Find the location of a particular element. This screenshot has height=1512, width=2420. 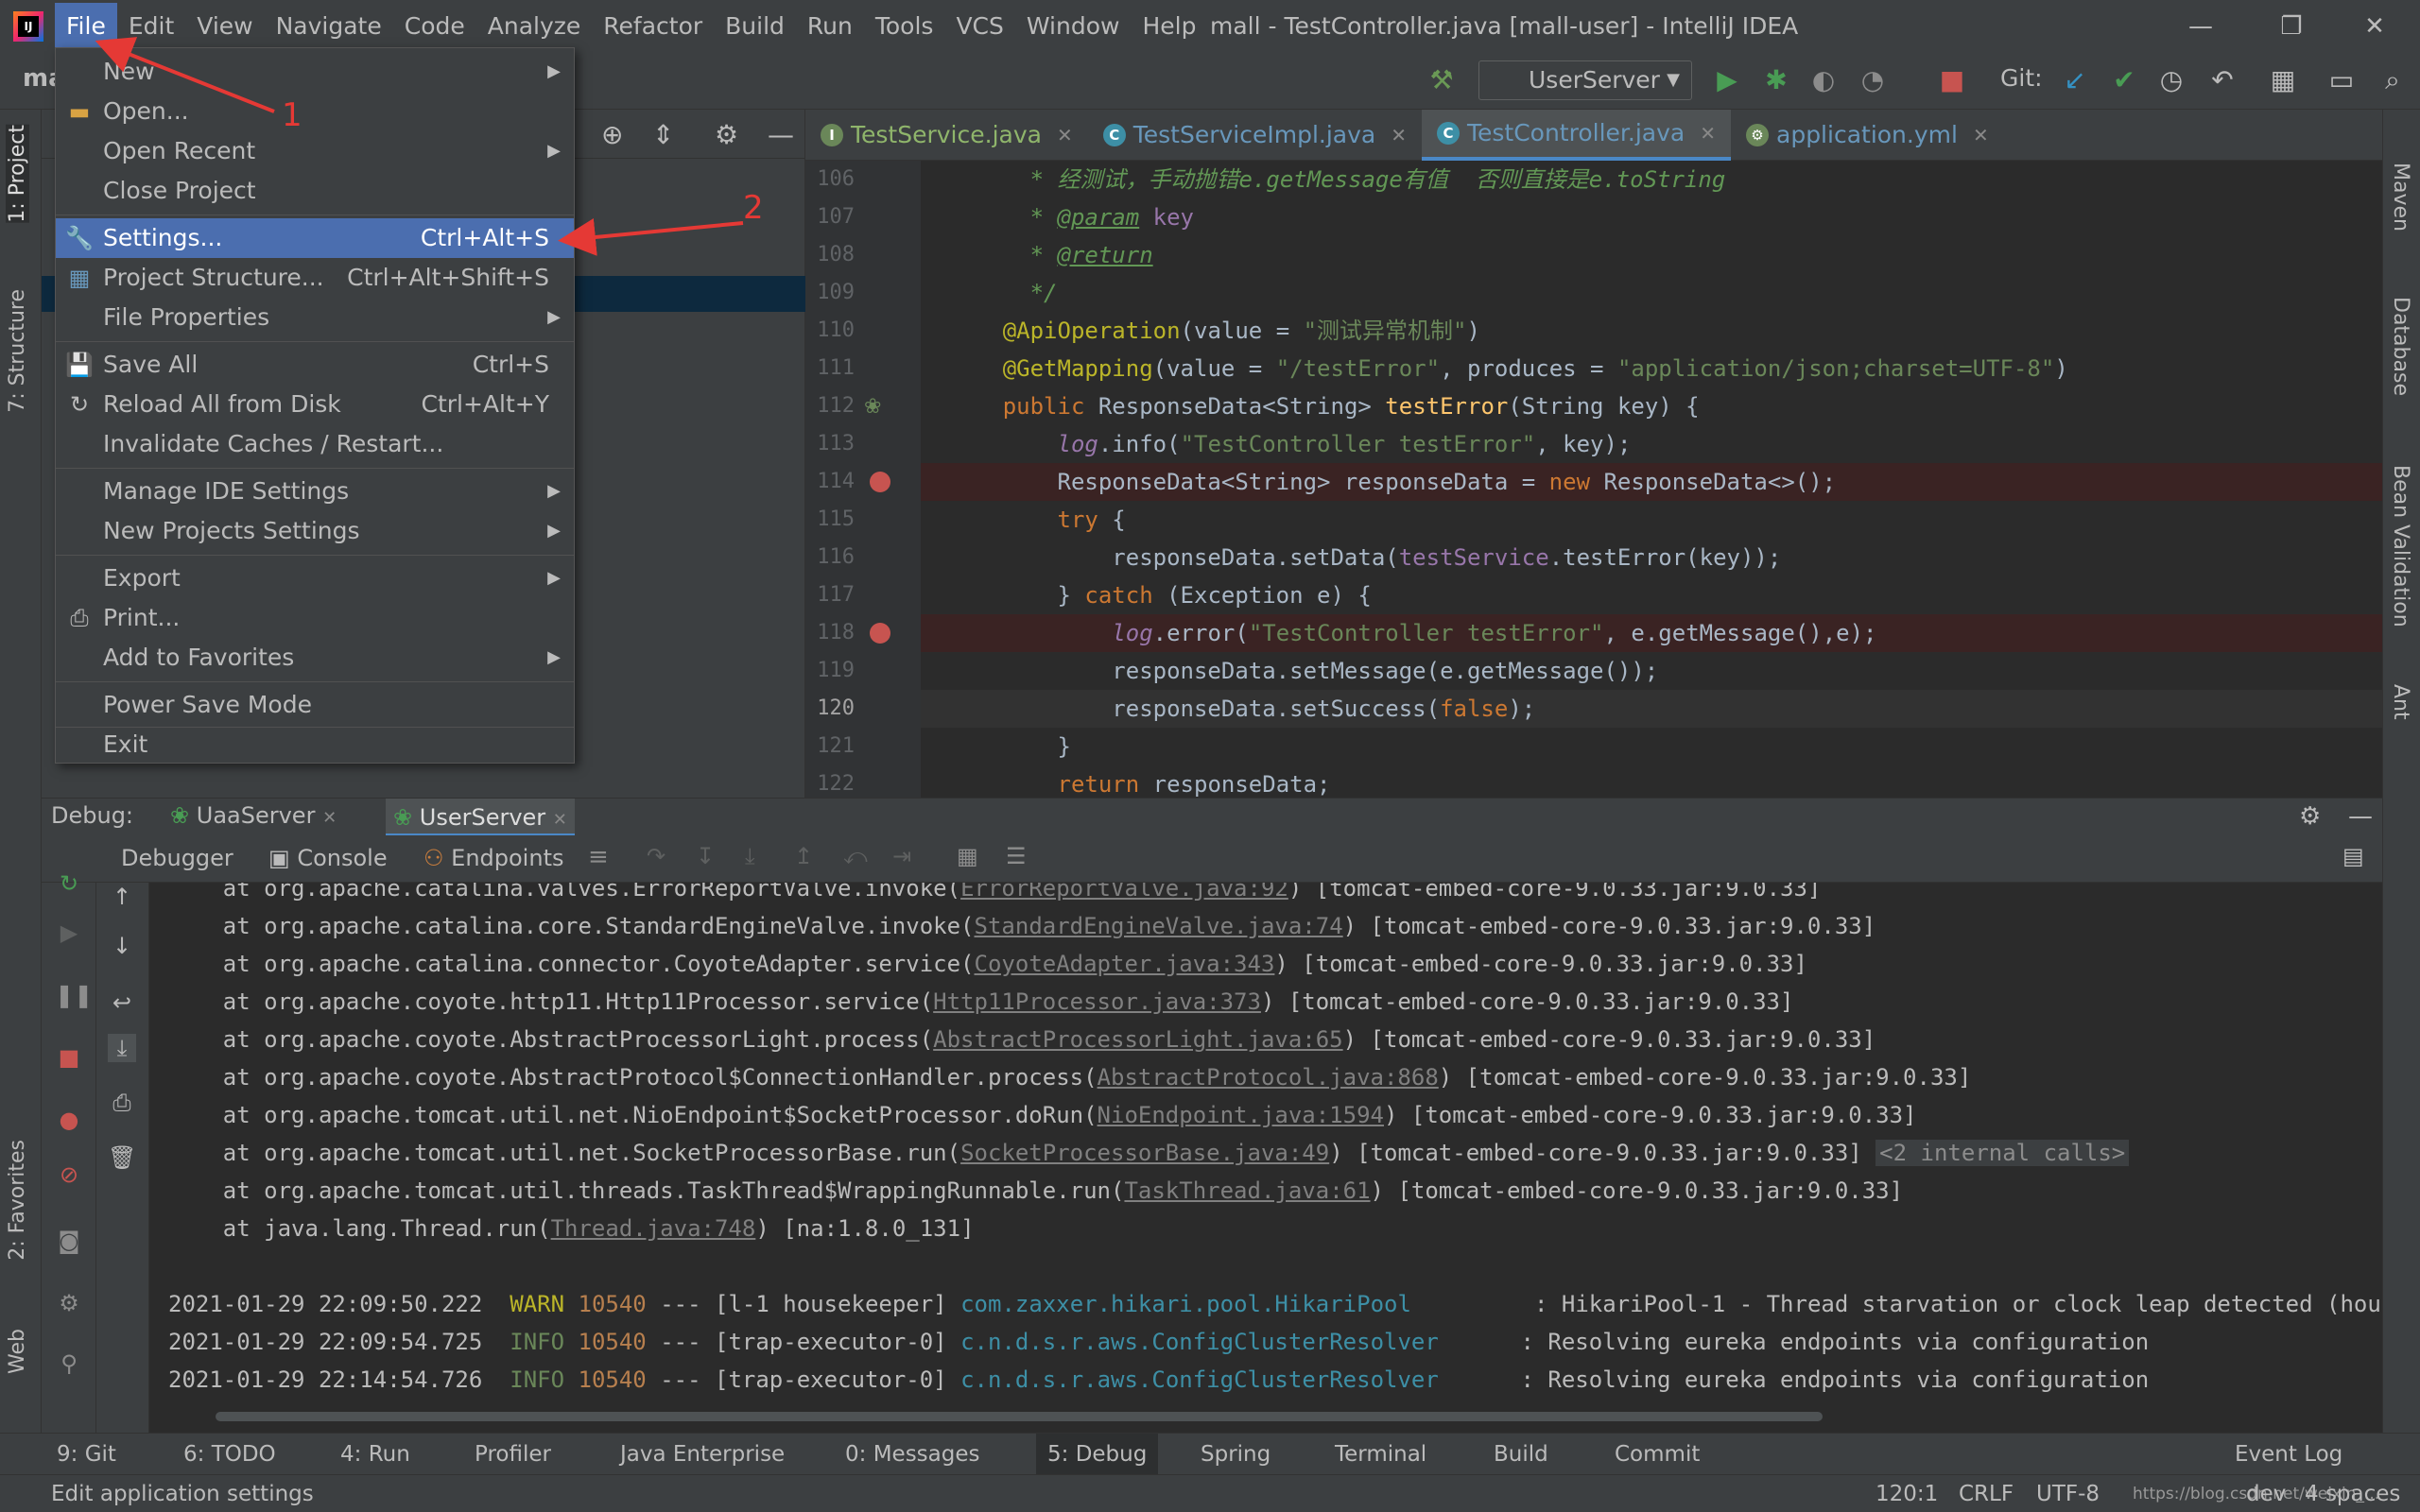

evaluate-icon: ▦ is located at coordinates (967, 856).